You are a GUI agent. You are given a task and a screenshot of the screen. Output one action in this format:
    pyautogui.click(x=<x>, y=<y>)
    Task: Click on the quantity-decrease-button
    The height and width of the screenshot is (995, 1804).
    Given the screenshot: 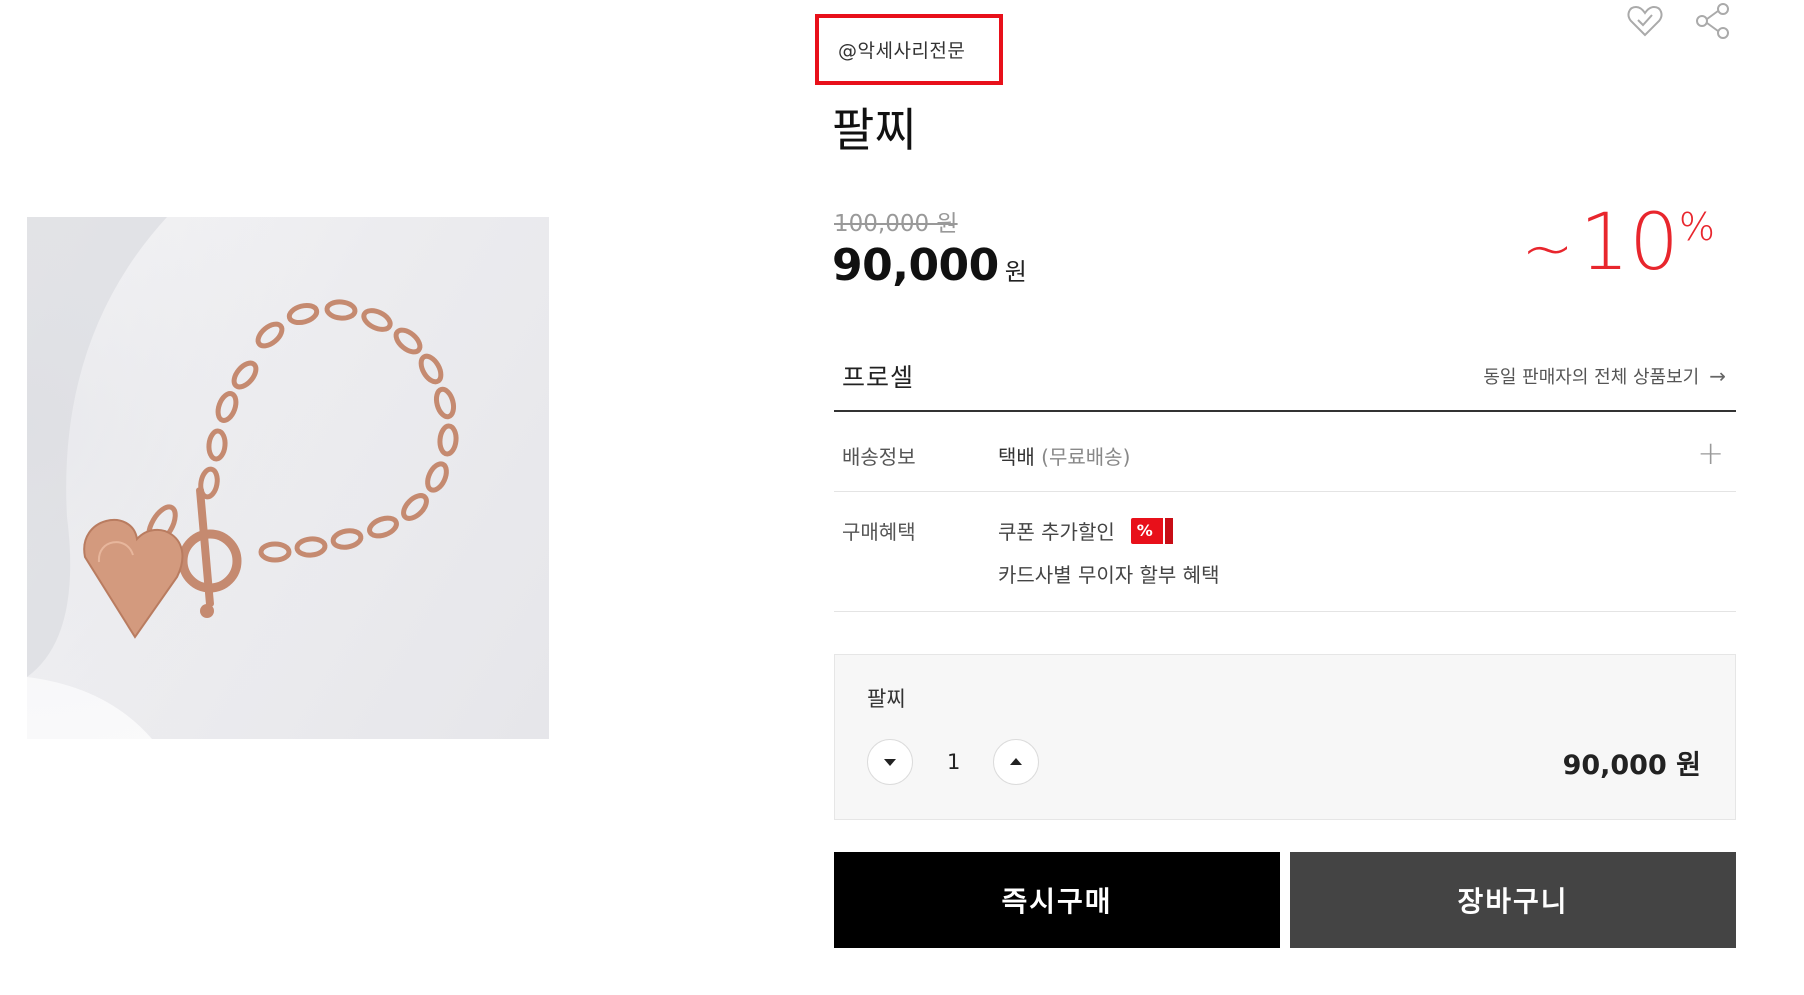 What is the action you would take?
    pyautogui.click(x=890, y=762)
    